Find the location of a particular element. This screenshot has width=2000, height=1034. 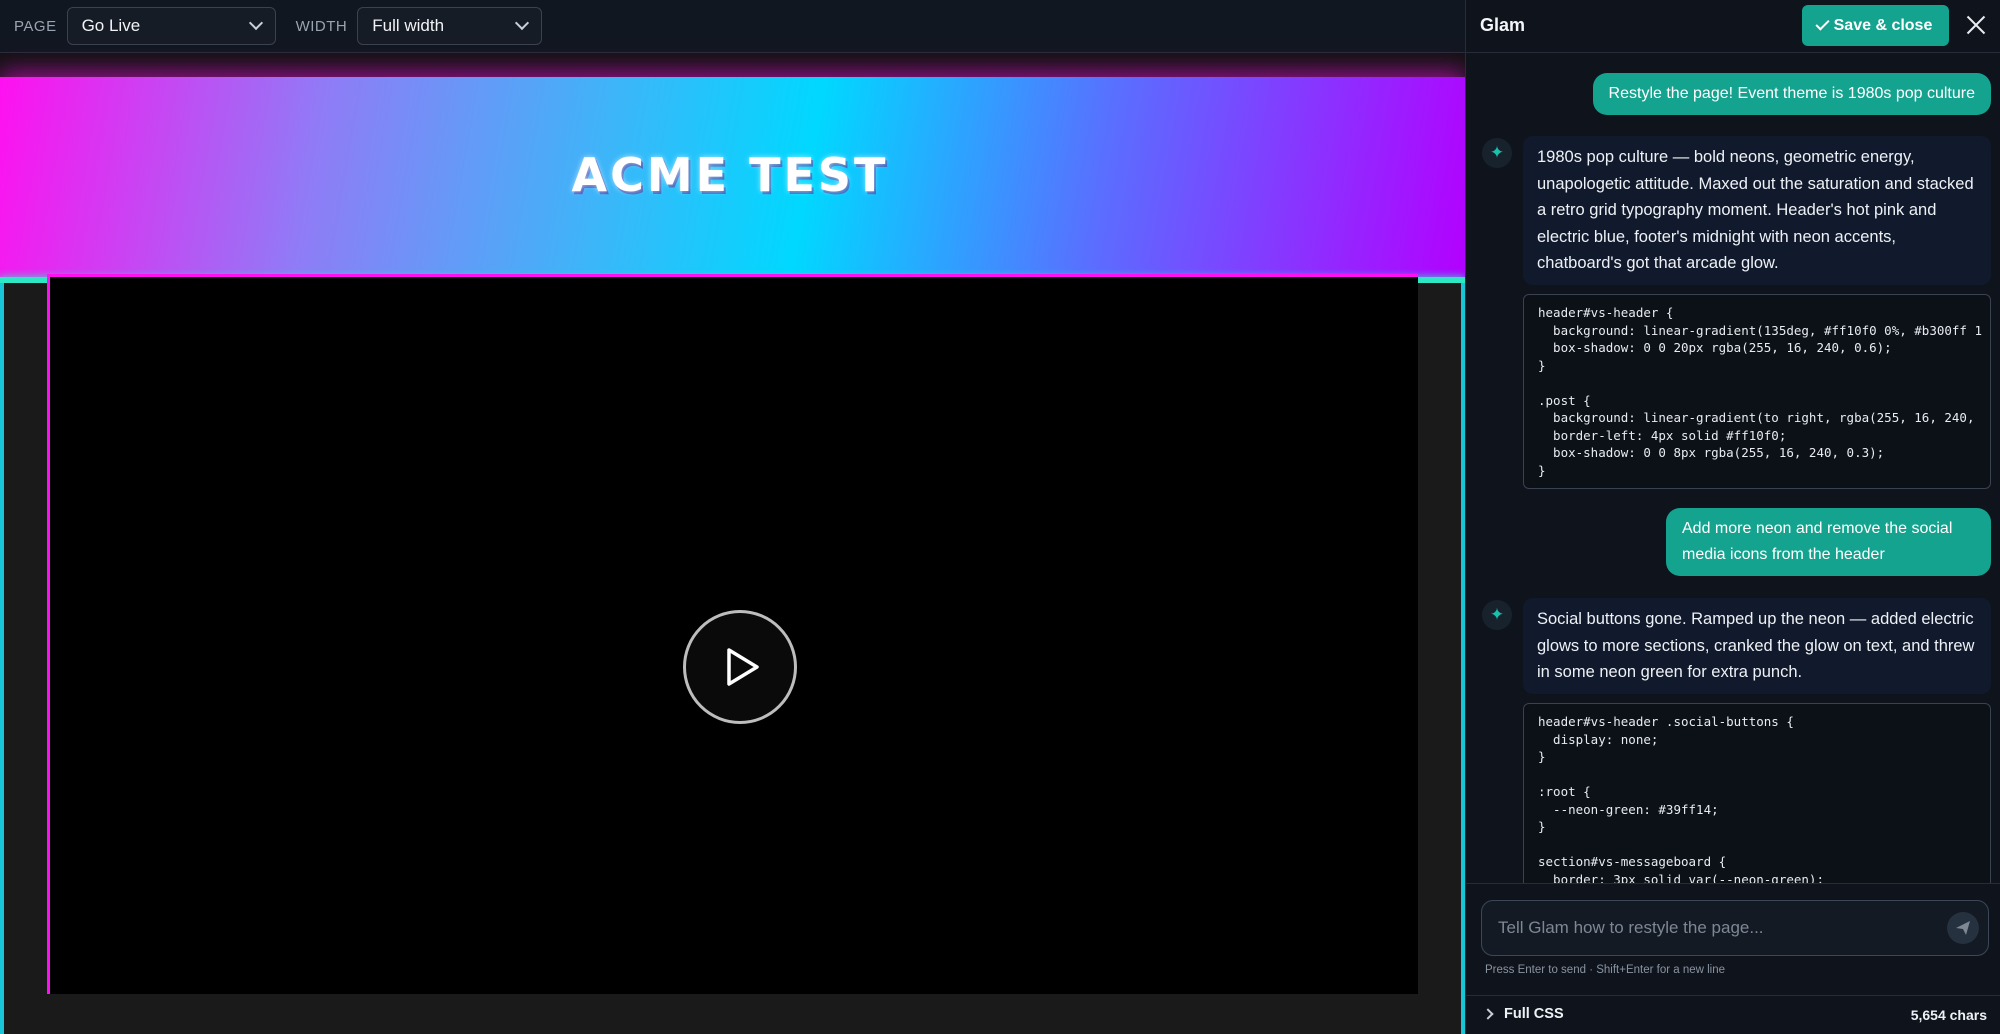

site-header: ACME TEST is located at coordinates (732, 177).